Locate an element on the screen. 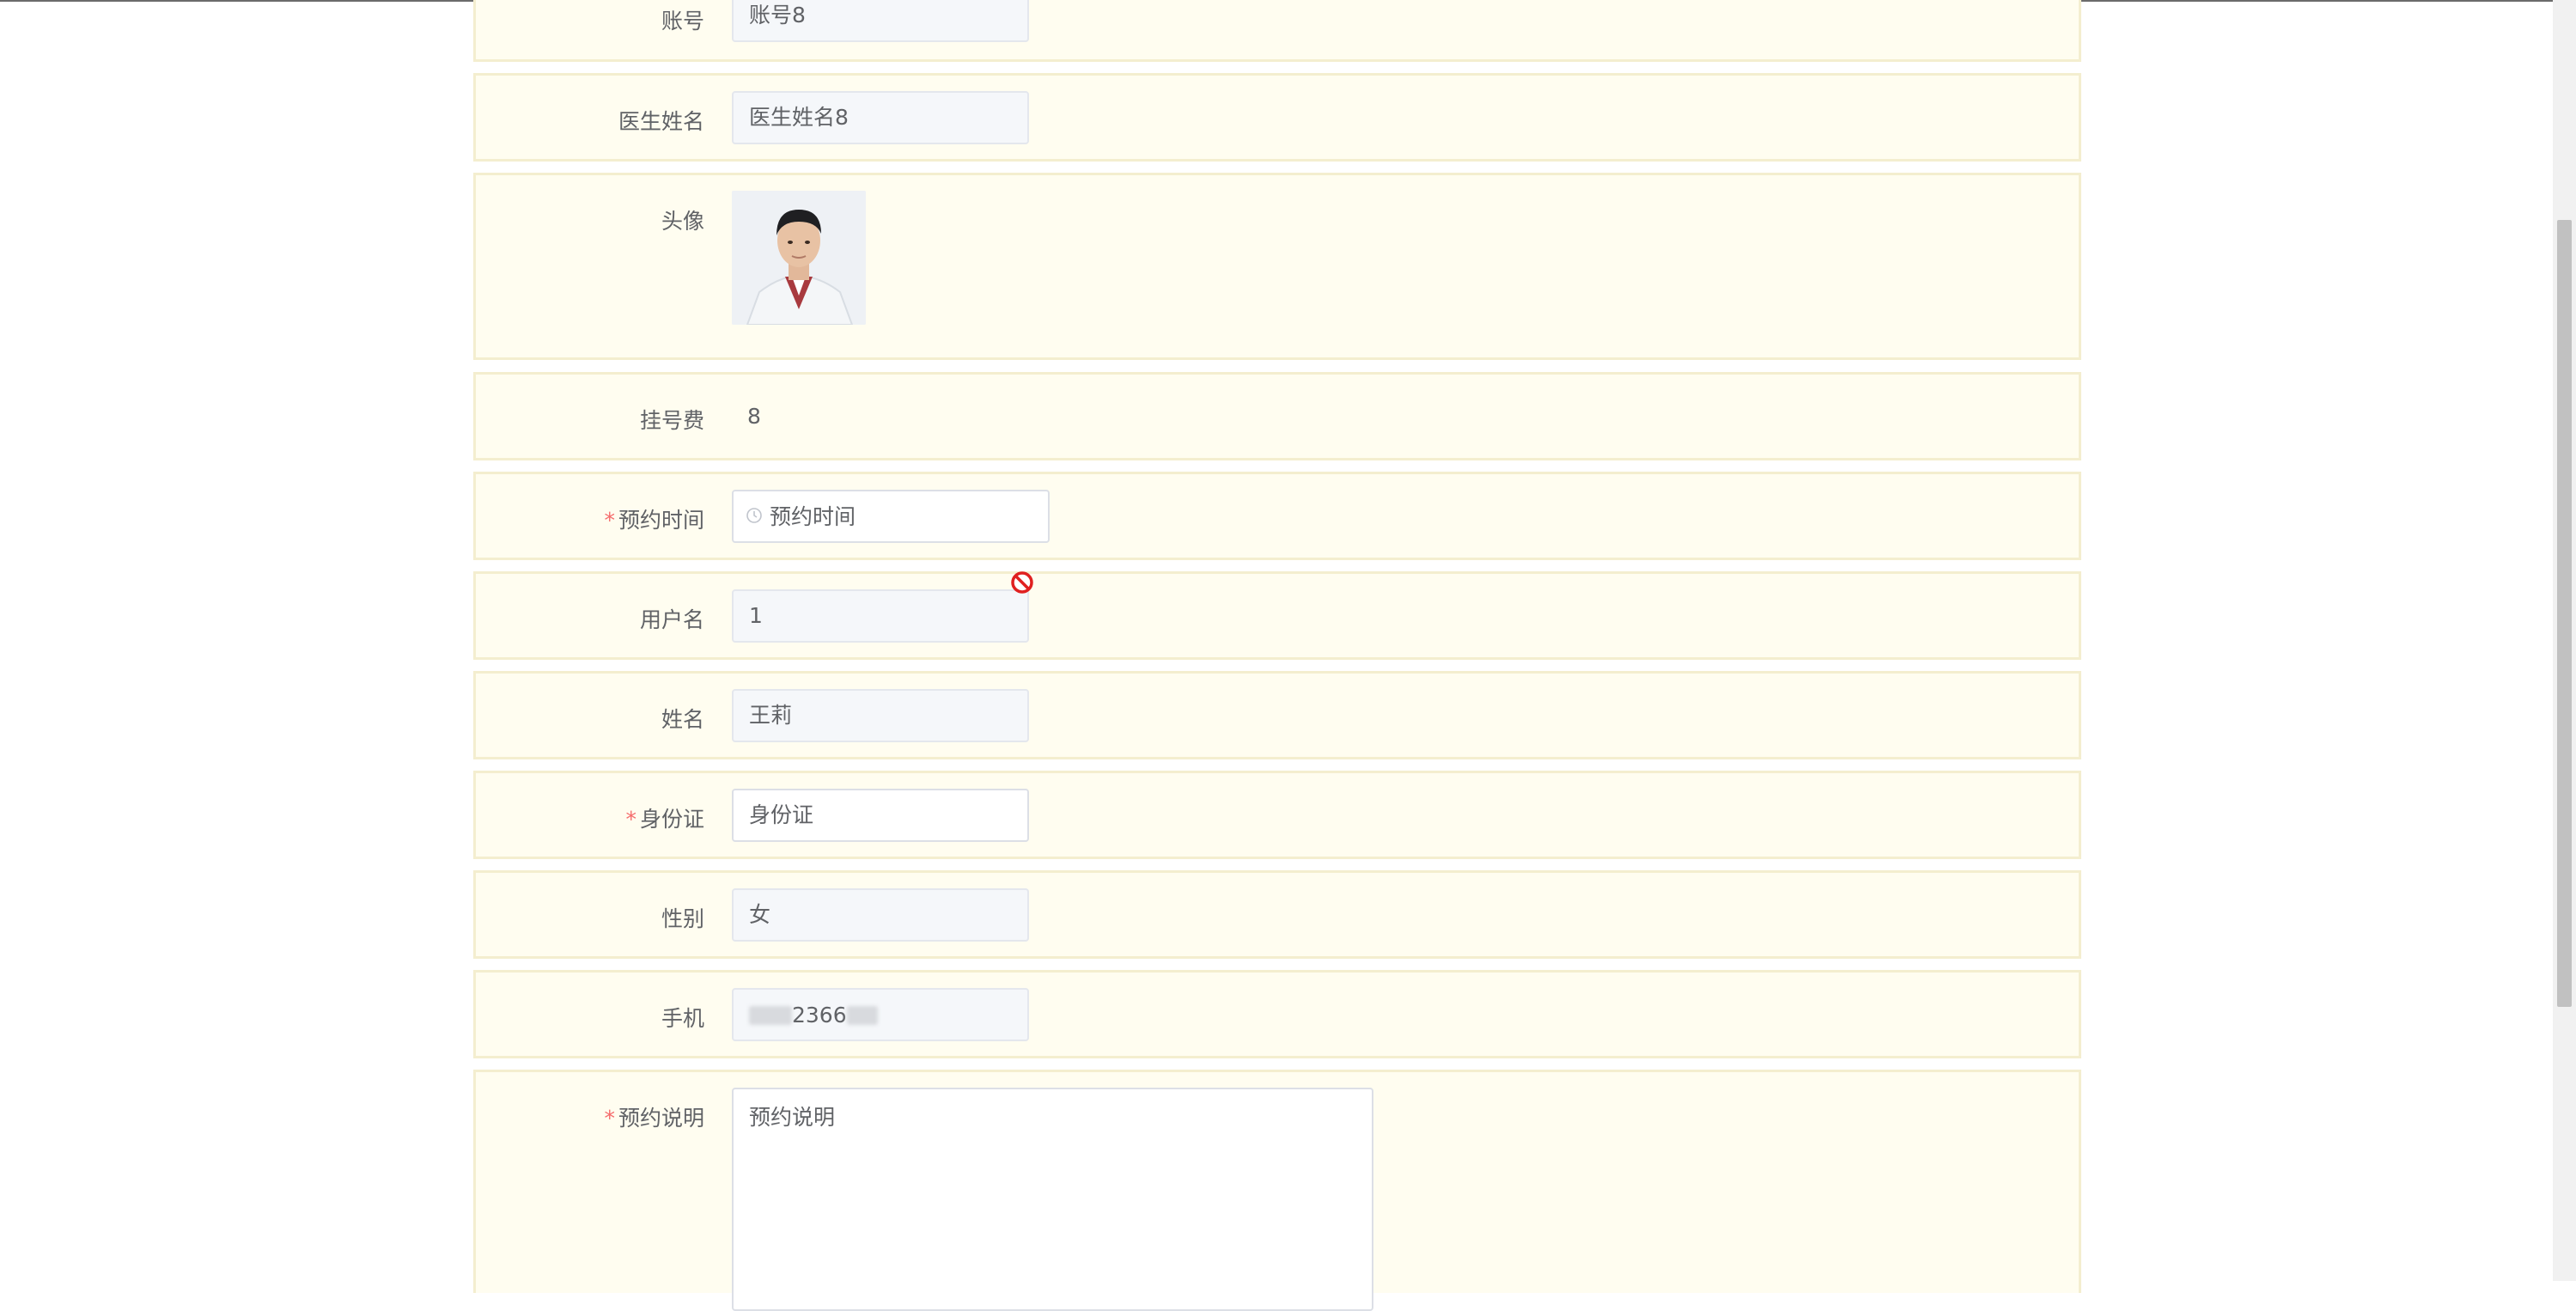  form-row-account: 账号 账号8 is located at coordinates (1277, 31).